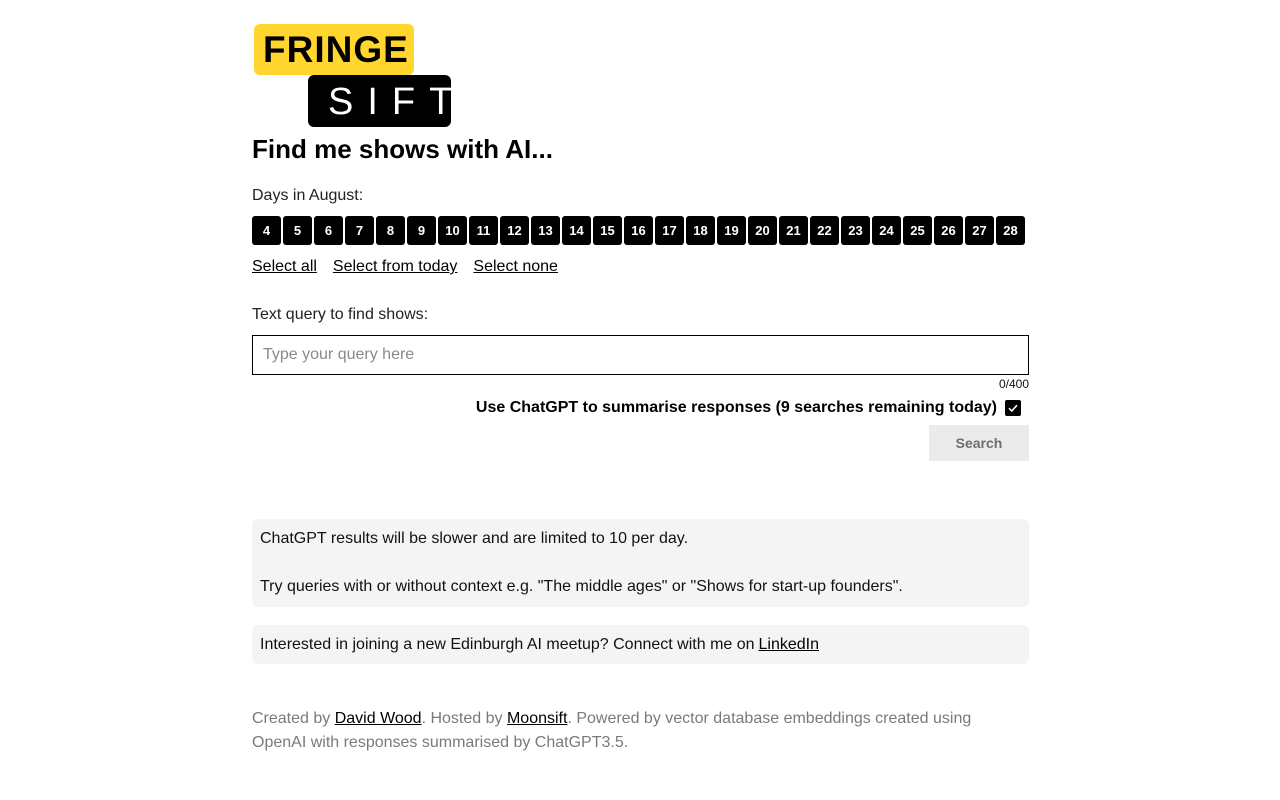 The width and height of the screenshot is (1280, 800). I want to click on check-icon, so click(1013, 408).